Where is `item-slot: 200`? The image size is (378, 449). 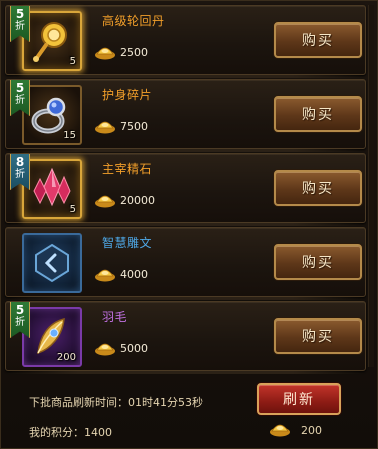 item-slot: 200 is located at coordinates (52, 337).